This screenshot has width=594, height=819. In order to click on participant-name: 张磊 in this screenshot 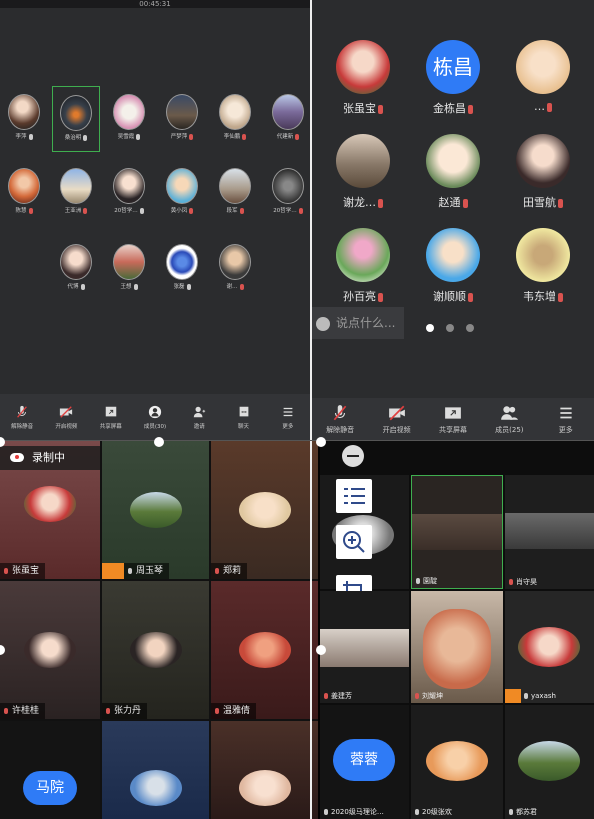, I will do `click(179, 287)`.